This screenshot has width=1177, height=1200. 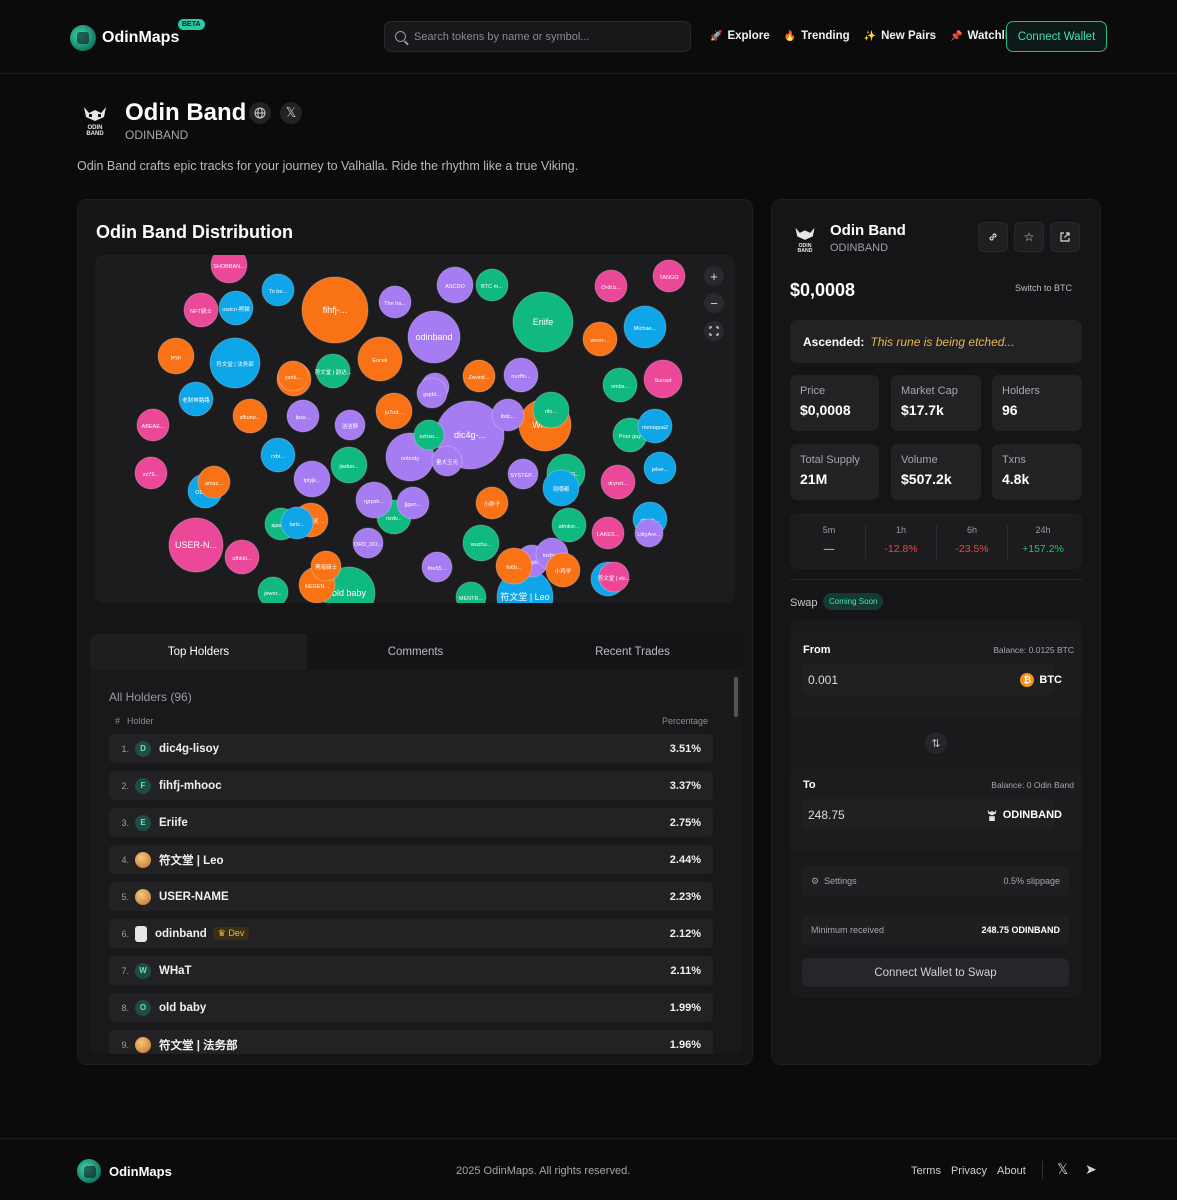 What do you see at coordinates (740, 36) in the screenshot?
I see `nav-explore: 🚀 Explore` at bounding box center [740, 36].